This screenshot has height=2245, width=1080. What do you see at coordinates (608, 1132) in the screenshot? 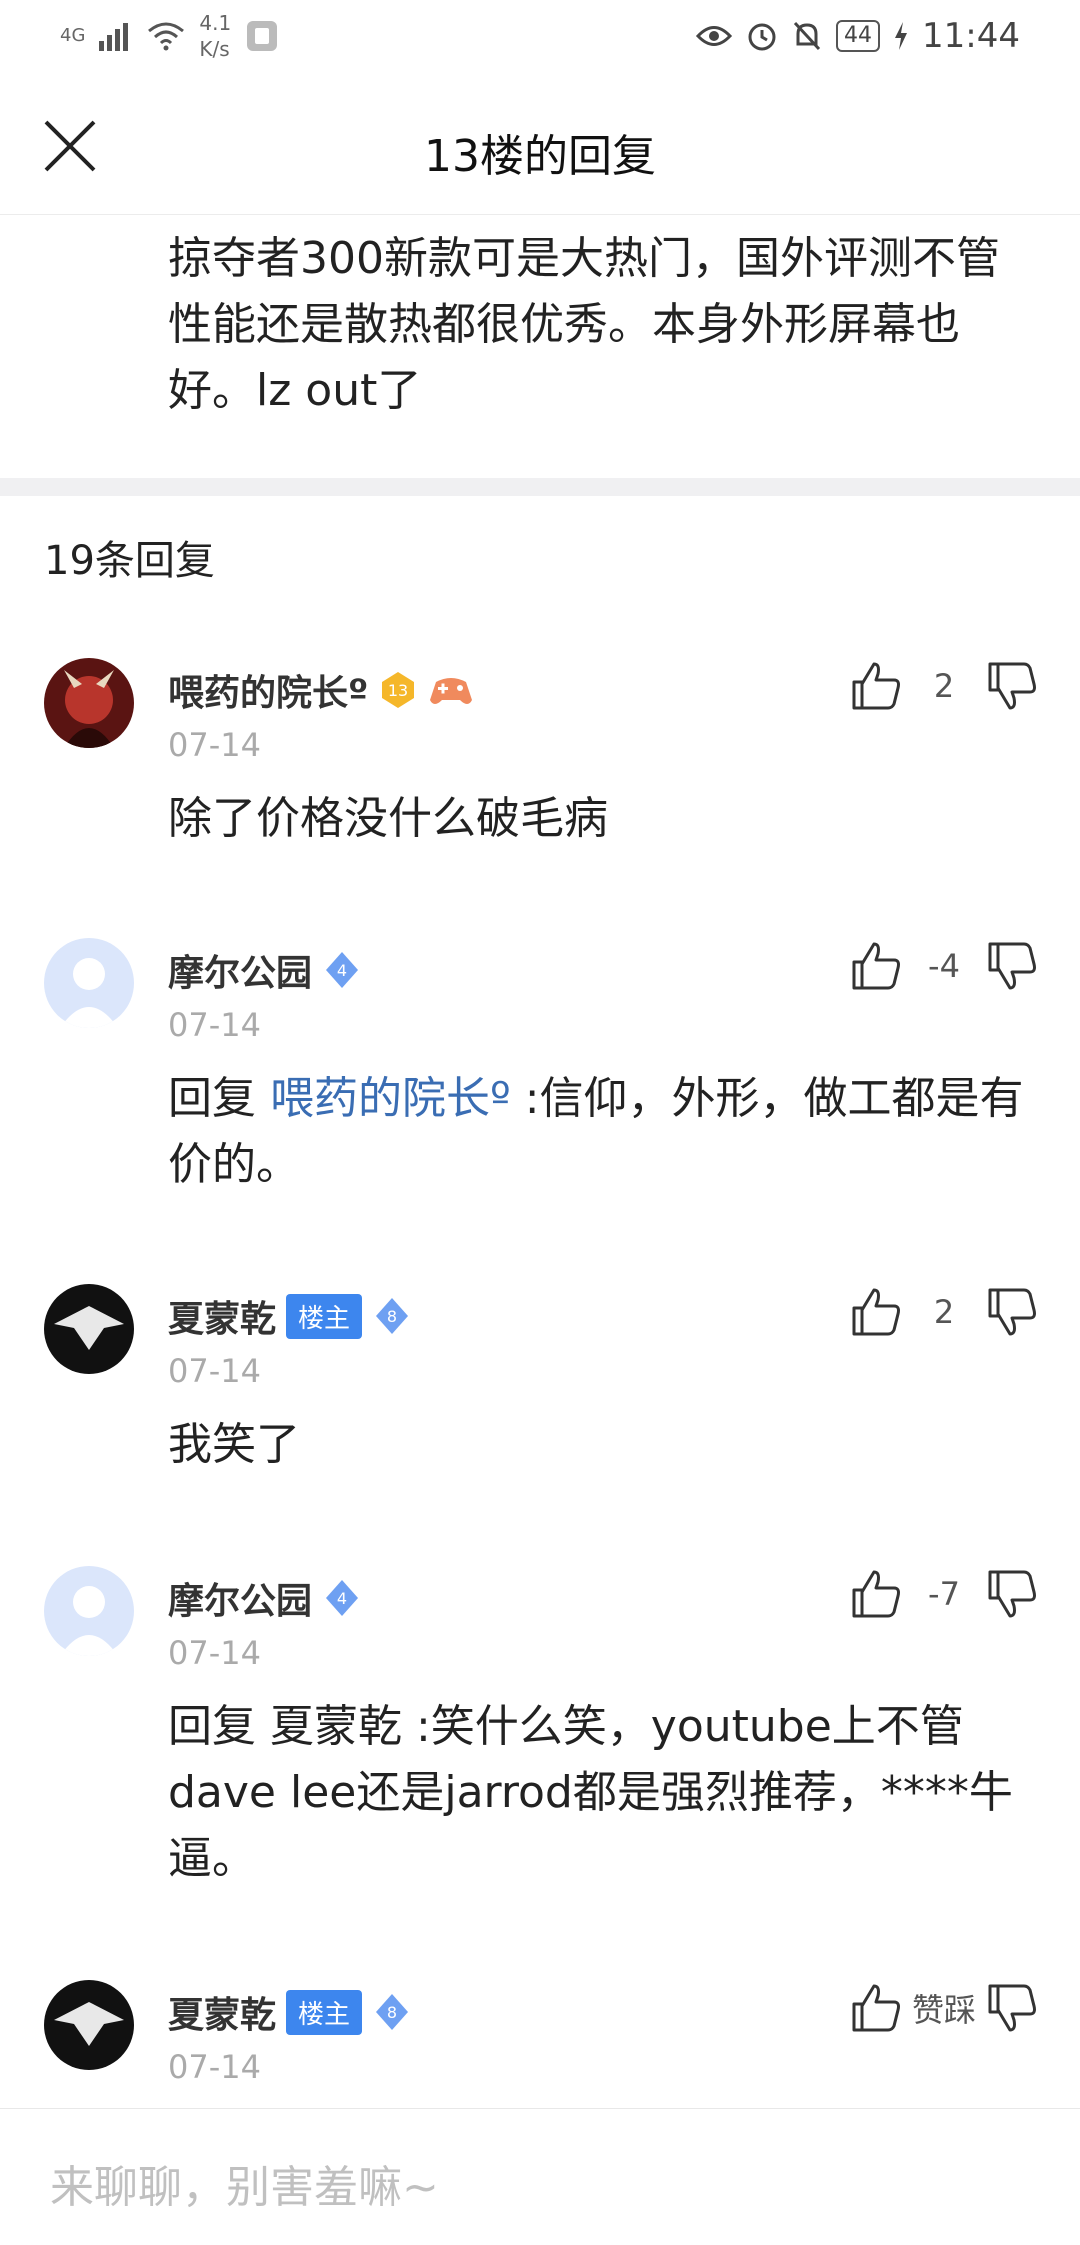
I see `comment-text: 回复 喂药的院长º :信仰，外形，做工都是有价的。` at bounding box center [608, 1132].